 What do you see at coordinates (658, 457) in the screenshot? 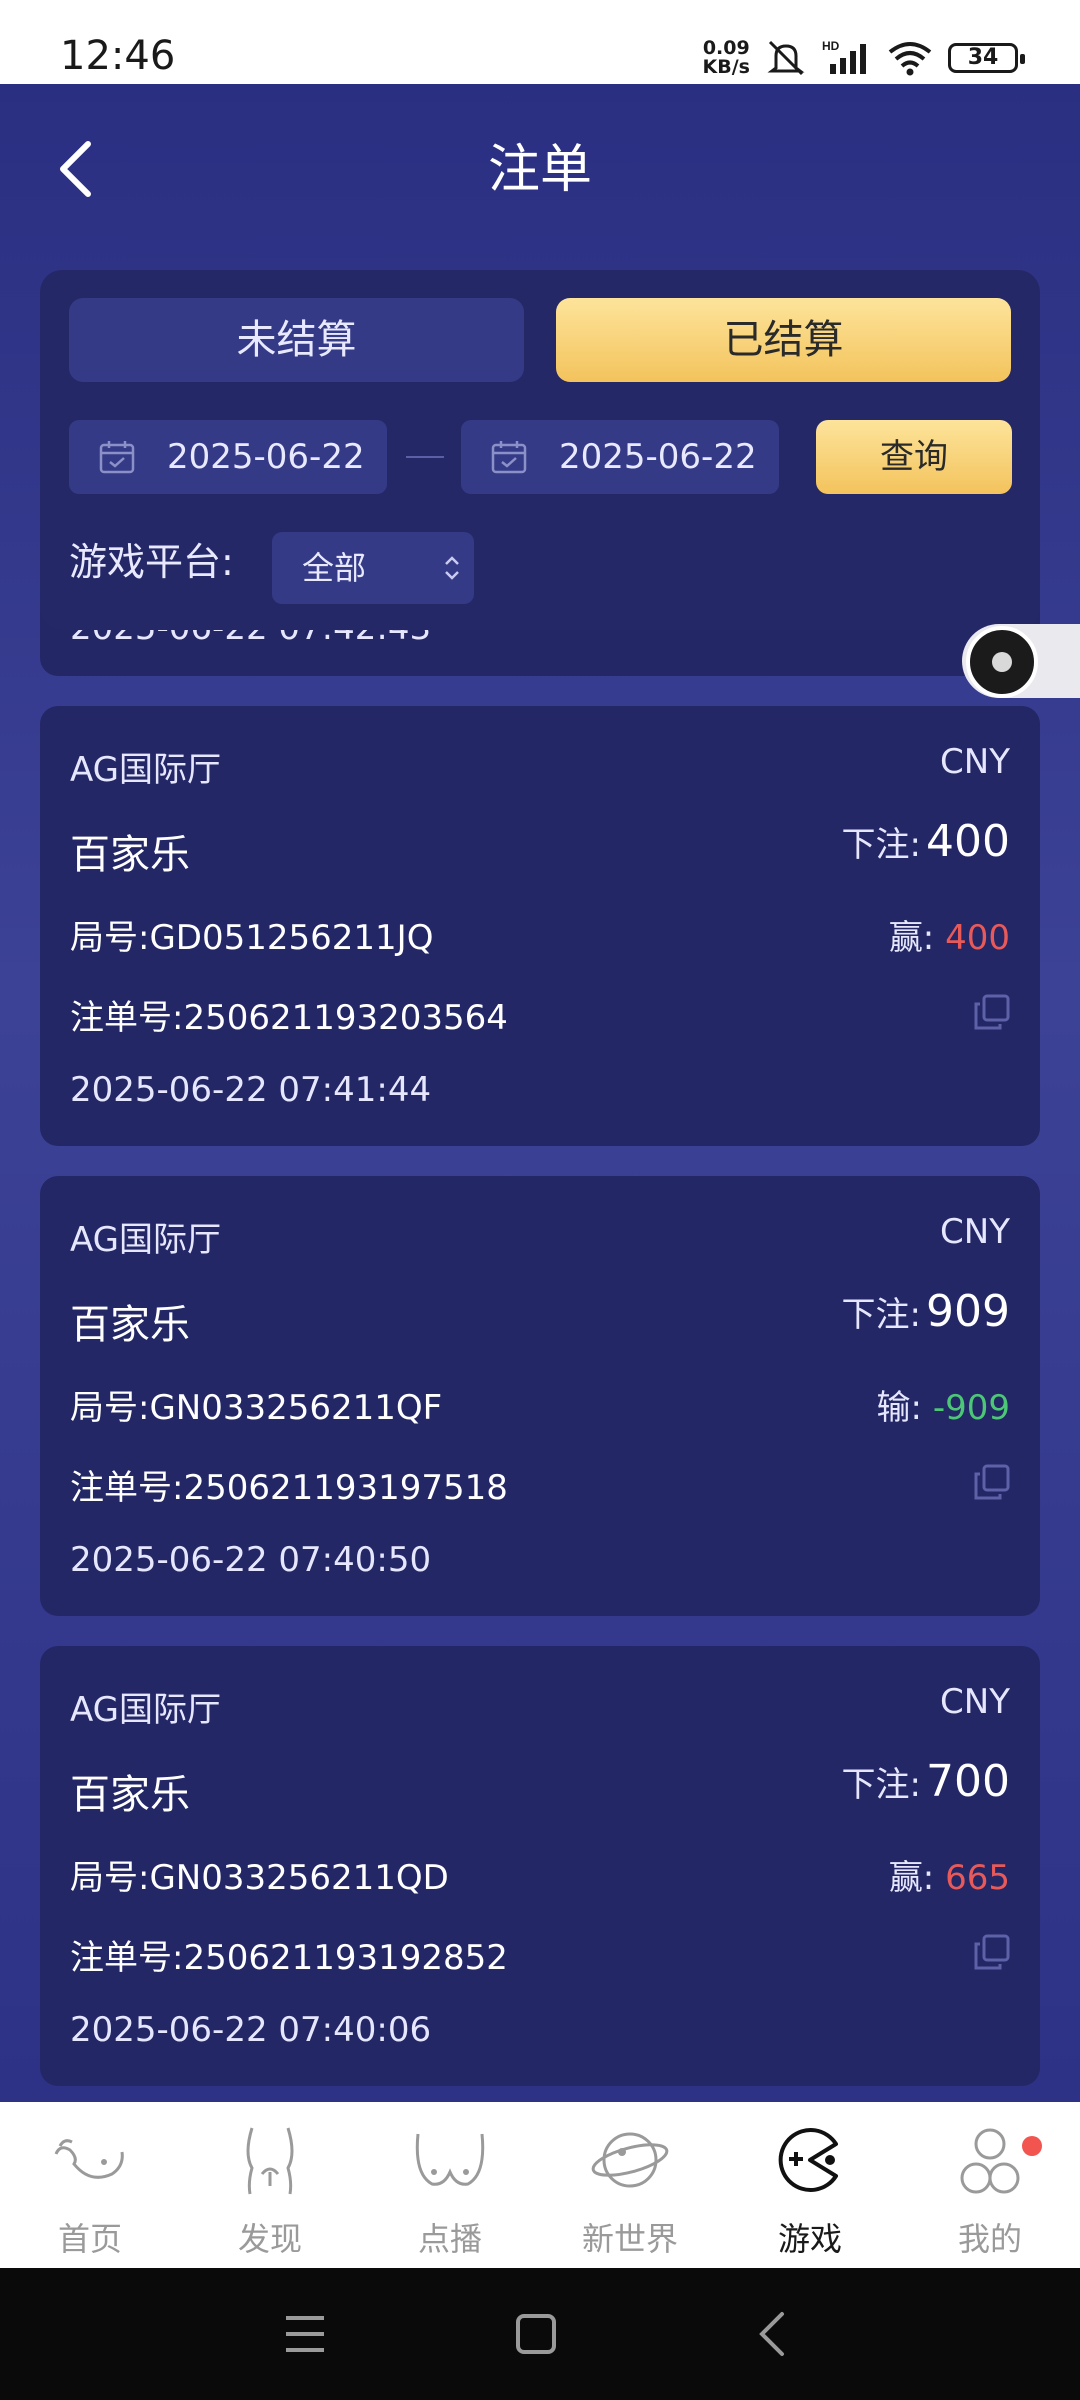
I see `date-to-value: 2025-06-22` at bounding box center [658, 457].